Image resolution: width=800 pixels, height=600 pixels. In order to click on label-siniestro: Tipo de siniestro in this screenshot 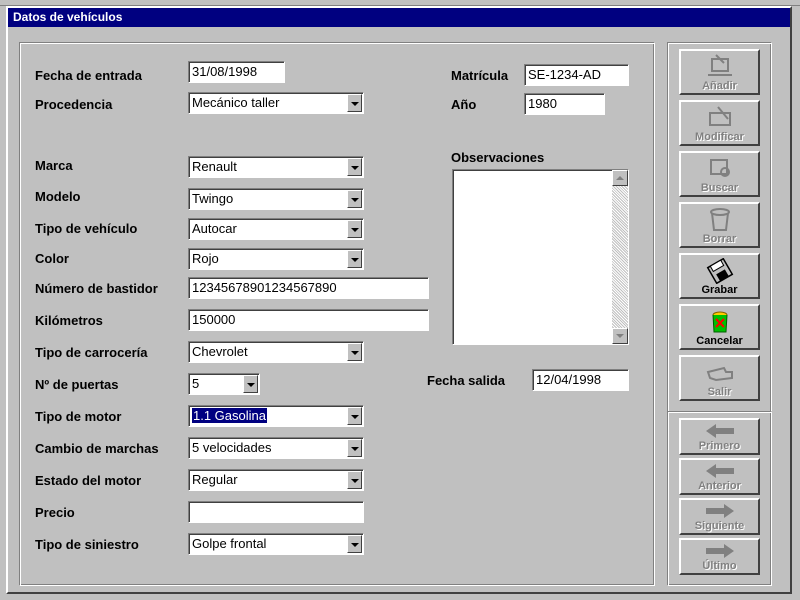, I will do `click(87, 544)`.